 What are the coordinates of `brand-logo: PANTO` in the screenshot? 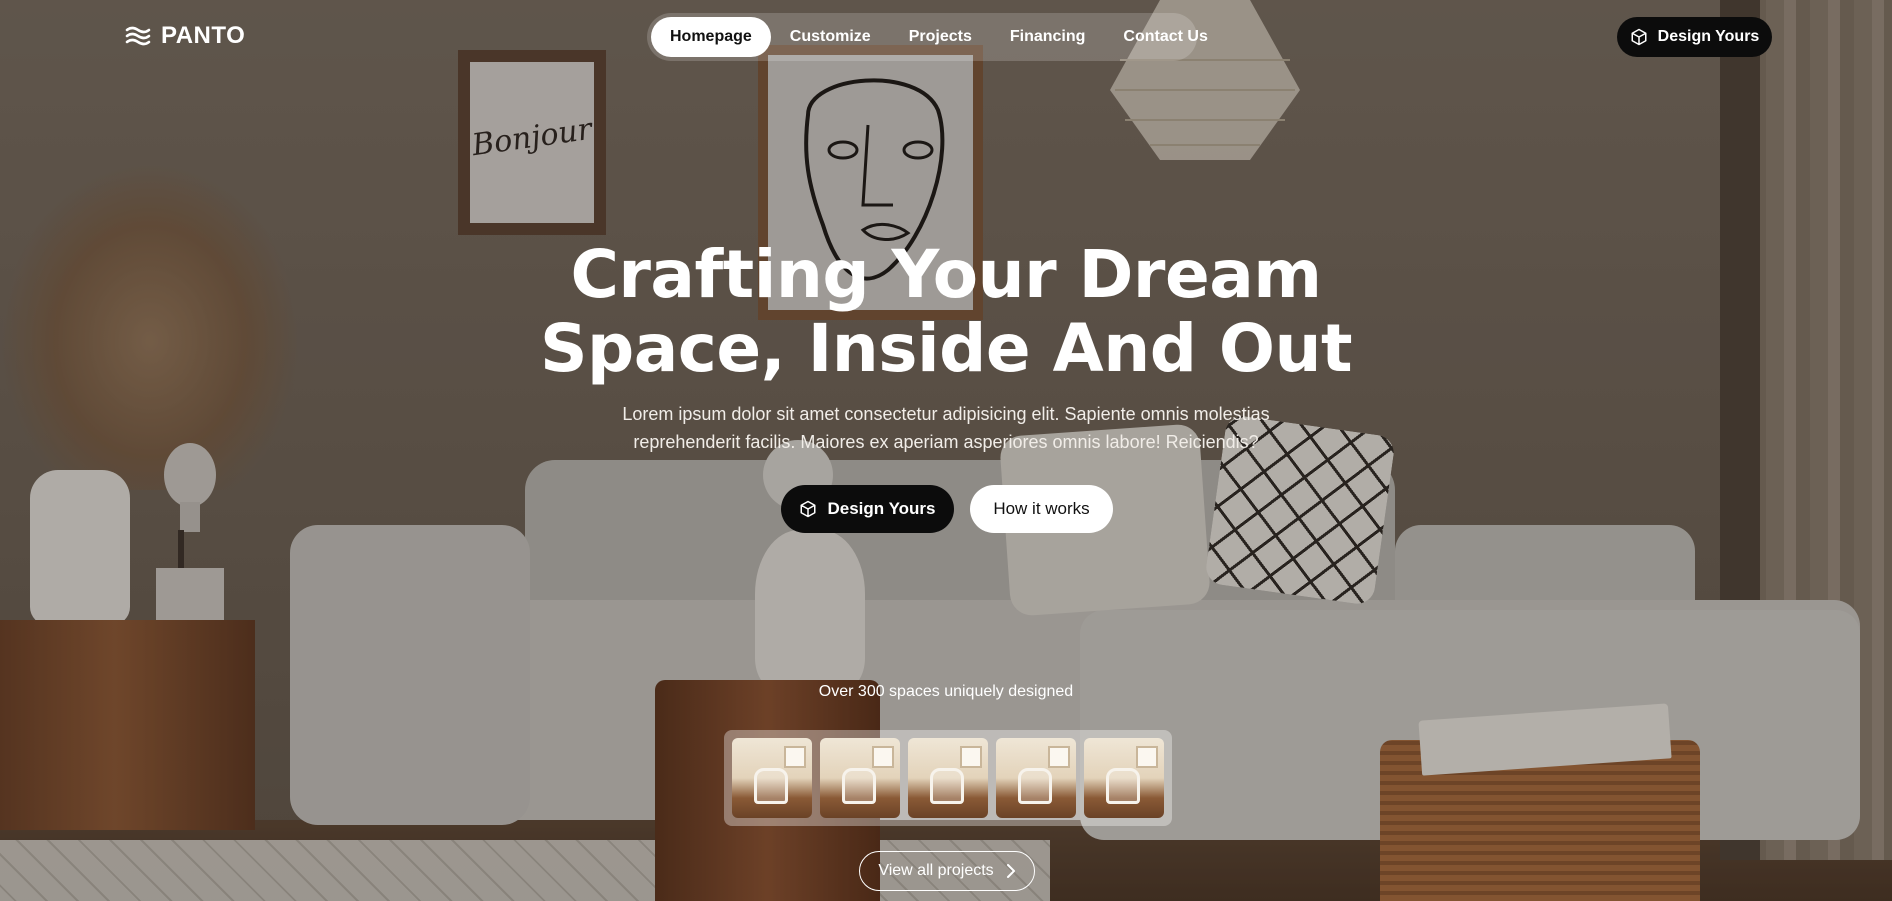 It's located at (185, 36).